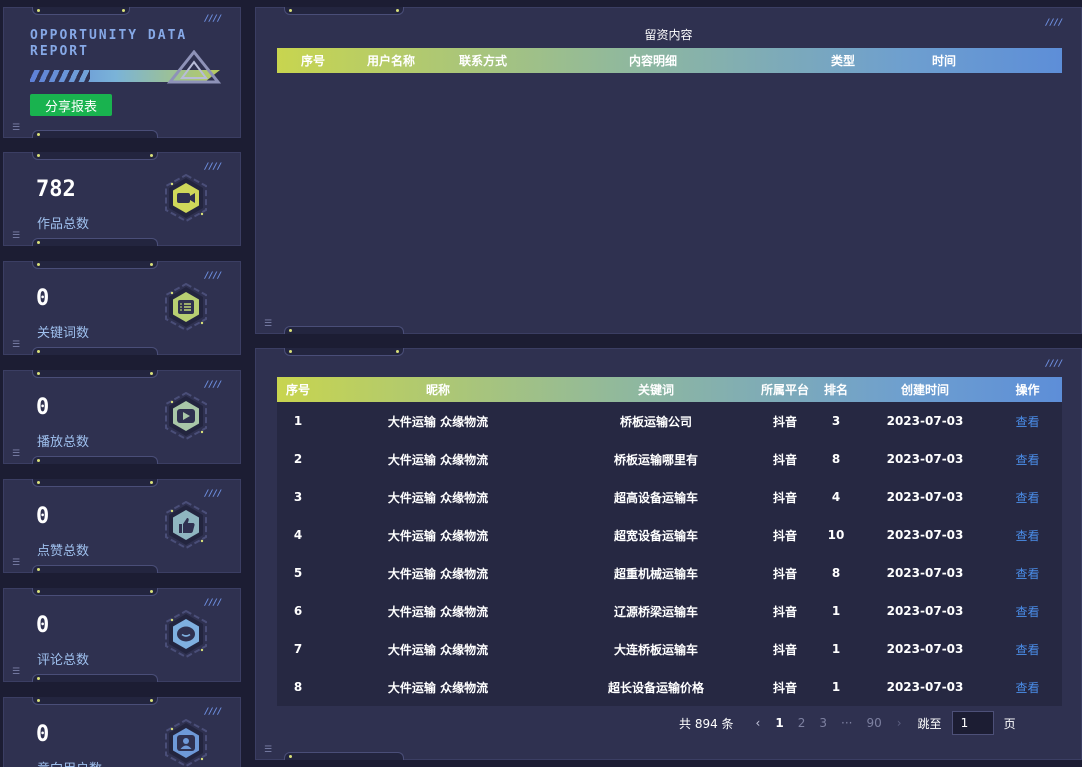  Describe the element at coordinates (186, 198) in the screenshot. I see `video-camera-icon` at that location.